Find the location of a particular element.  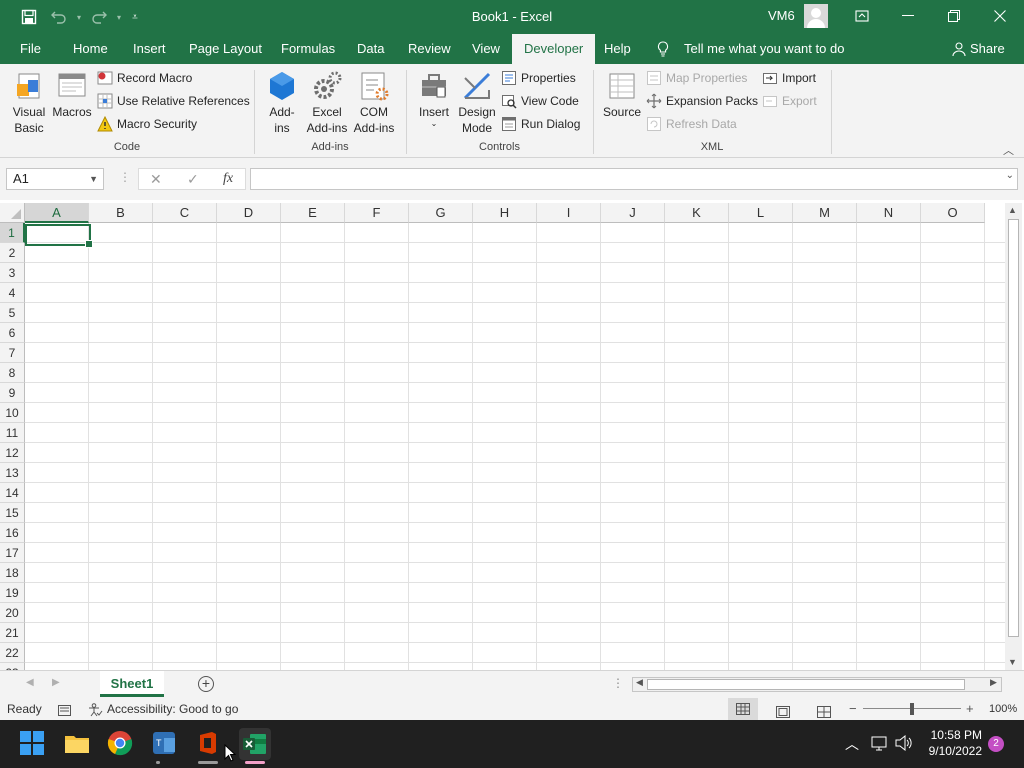

column-header-m: M is located at coordinates (825, 213).